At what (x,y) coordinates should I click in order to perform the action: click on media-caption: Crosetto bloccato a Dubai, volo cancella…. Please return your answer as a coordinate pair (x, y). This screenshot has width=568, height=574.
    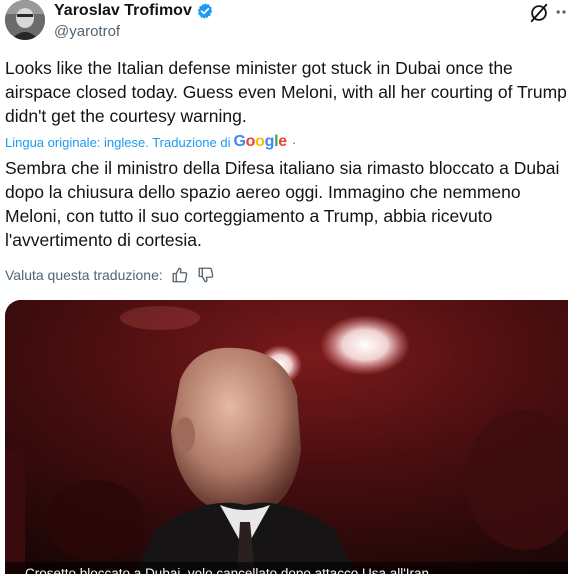
    Looking at the image, I should click on (286, 568).